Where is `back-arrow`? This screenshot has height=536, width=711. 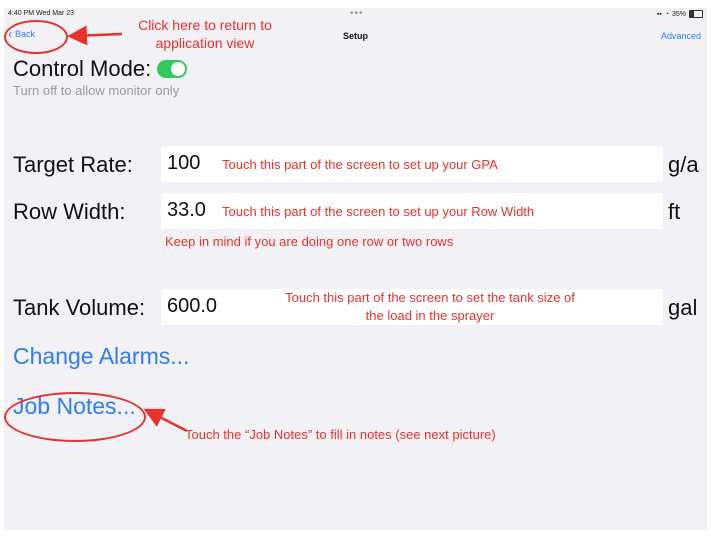 back-arrow is located at coordinates (95, 35).